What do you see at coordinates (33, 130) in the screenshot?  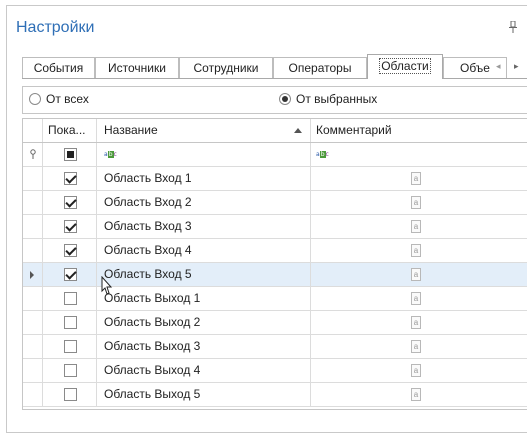 I see `header-indicator-cell` at bounding box center [33, 130].